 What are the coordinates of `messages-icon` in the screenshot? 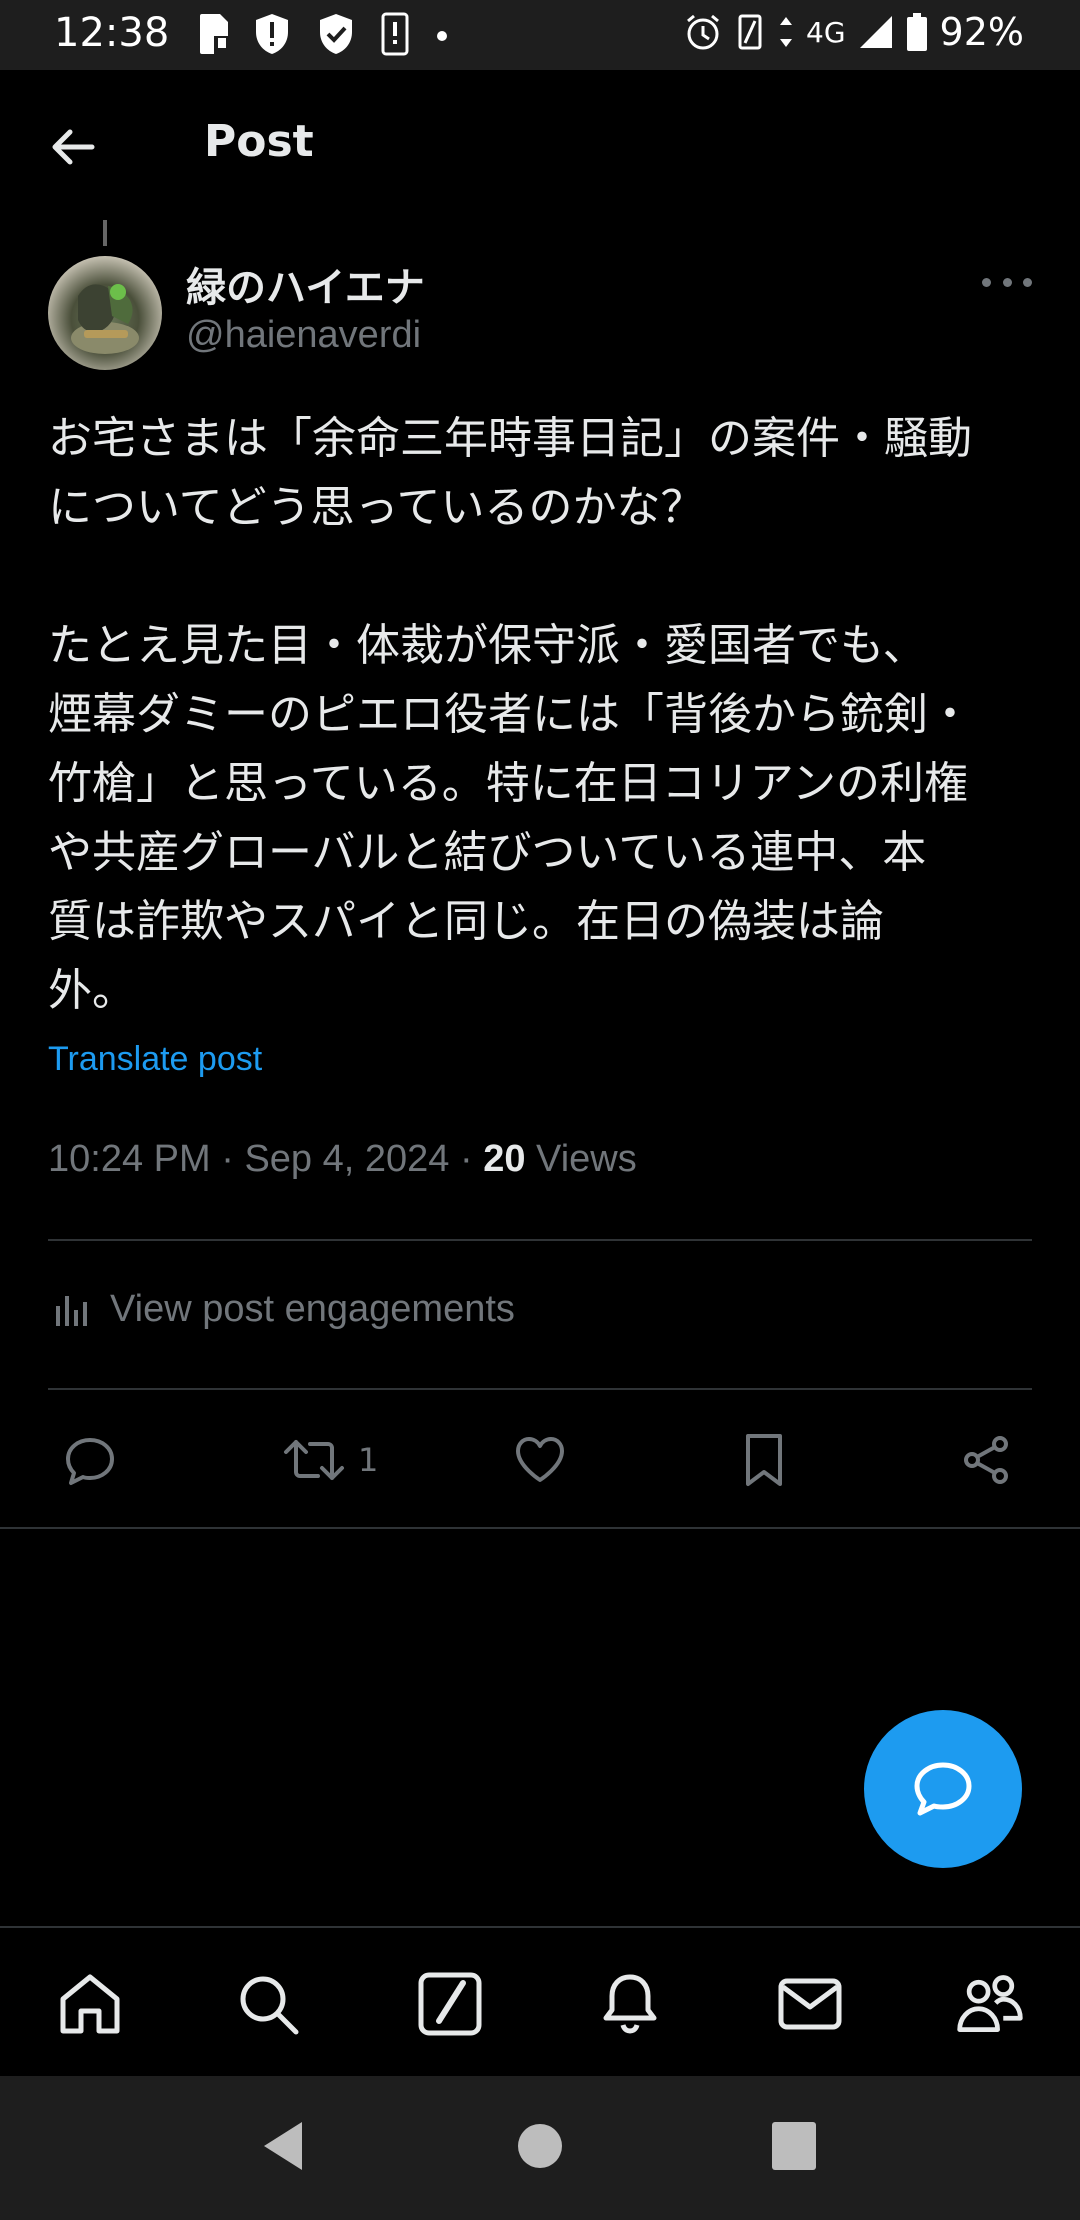 It's located at (810, 2004).